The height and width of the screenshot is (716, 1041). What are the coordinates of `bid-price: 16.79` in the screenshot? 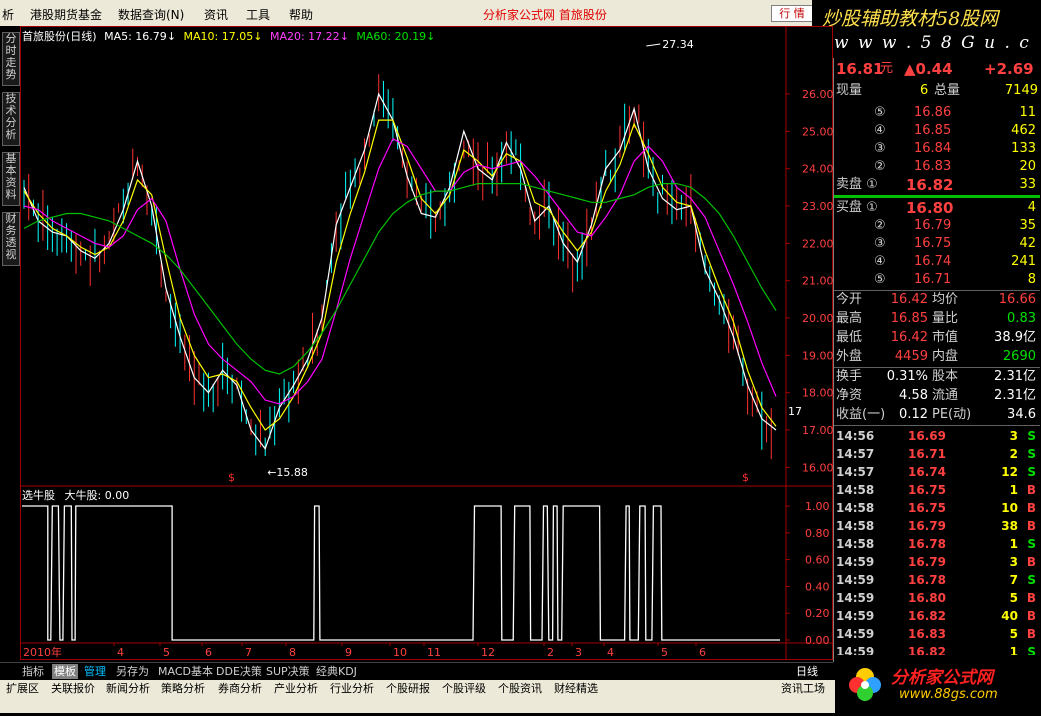 It's located at (933, 225).